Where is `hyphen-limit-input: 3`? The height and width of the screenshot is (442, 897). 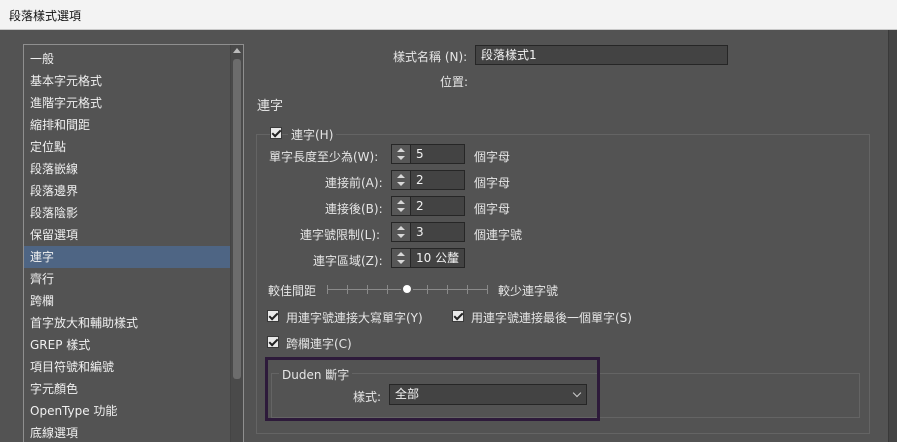 hyphen-limit-input: 3 is located at coordinates (437, 232).